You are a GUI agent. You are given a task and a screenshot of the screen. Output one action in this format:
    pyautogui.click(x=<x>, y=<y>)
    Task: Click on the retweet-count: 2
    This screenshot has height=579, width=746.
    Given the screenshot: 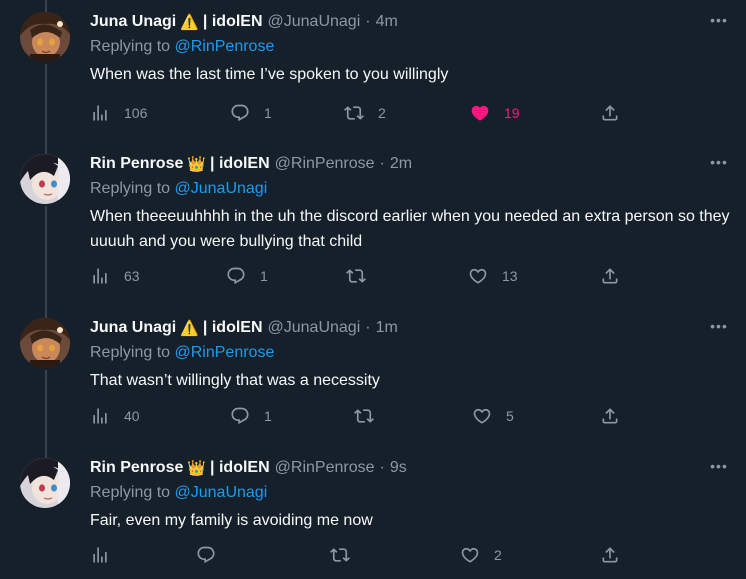 What is the action you would take?
    pyautogui.click(x=382, y=113)
    